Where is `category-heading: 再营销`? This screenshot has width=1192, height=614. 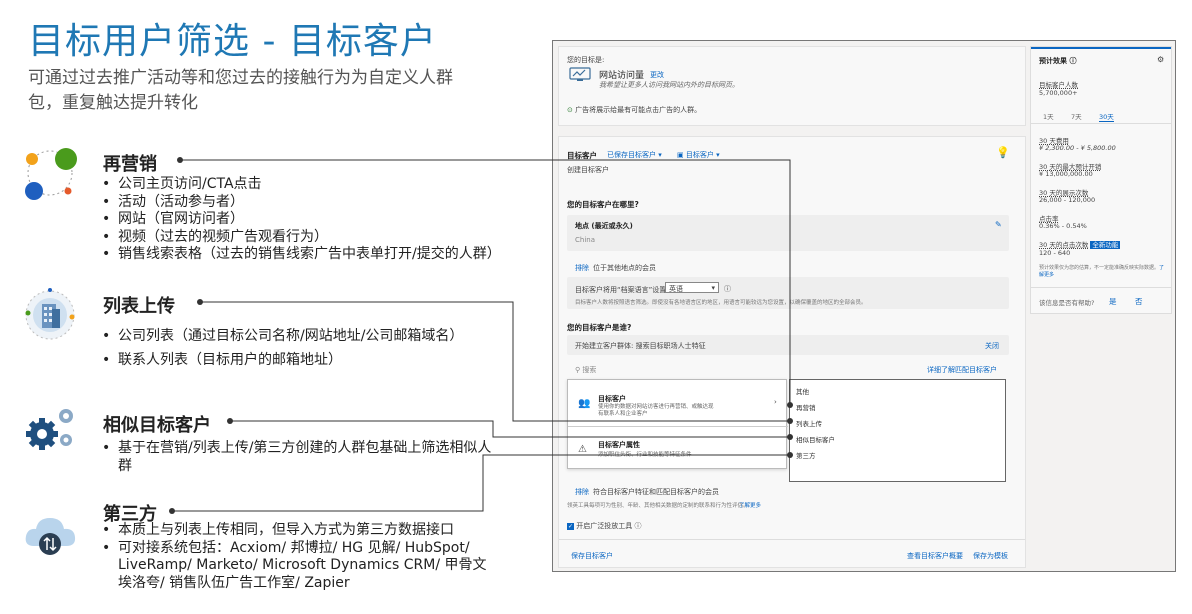 category-heading: 再营销 is located at coordinates (130, 164).